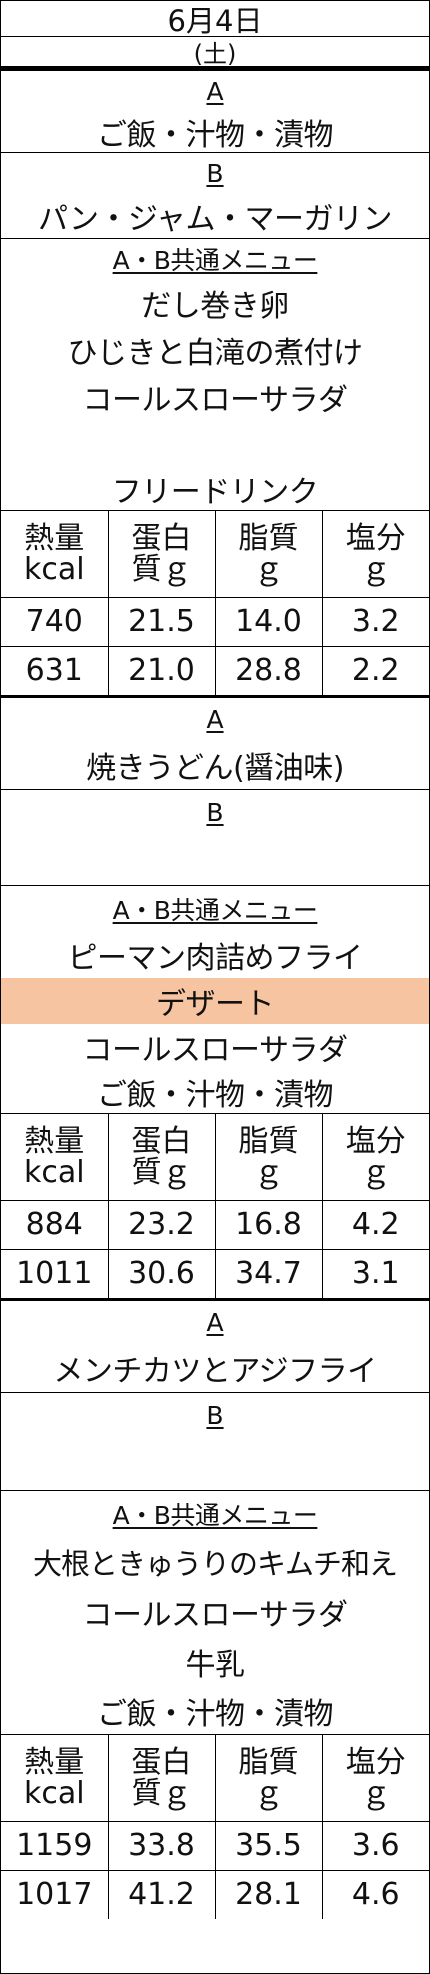  What do you see at coordinates (375, 1275) in the screenshot?
I see `salt-value: 3.1` at bounding box center [375, 1275].